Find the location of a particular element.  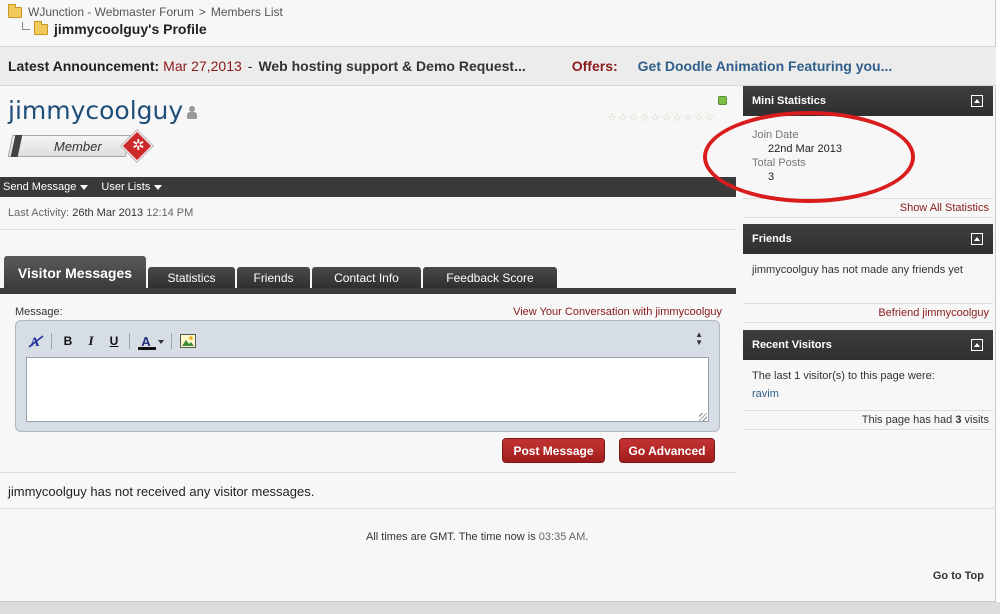

user-lists-label: User Lists is located at coordinates (126, 187).